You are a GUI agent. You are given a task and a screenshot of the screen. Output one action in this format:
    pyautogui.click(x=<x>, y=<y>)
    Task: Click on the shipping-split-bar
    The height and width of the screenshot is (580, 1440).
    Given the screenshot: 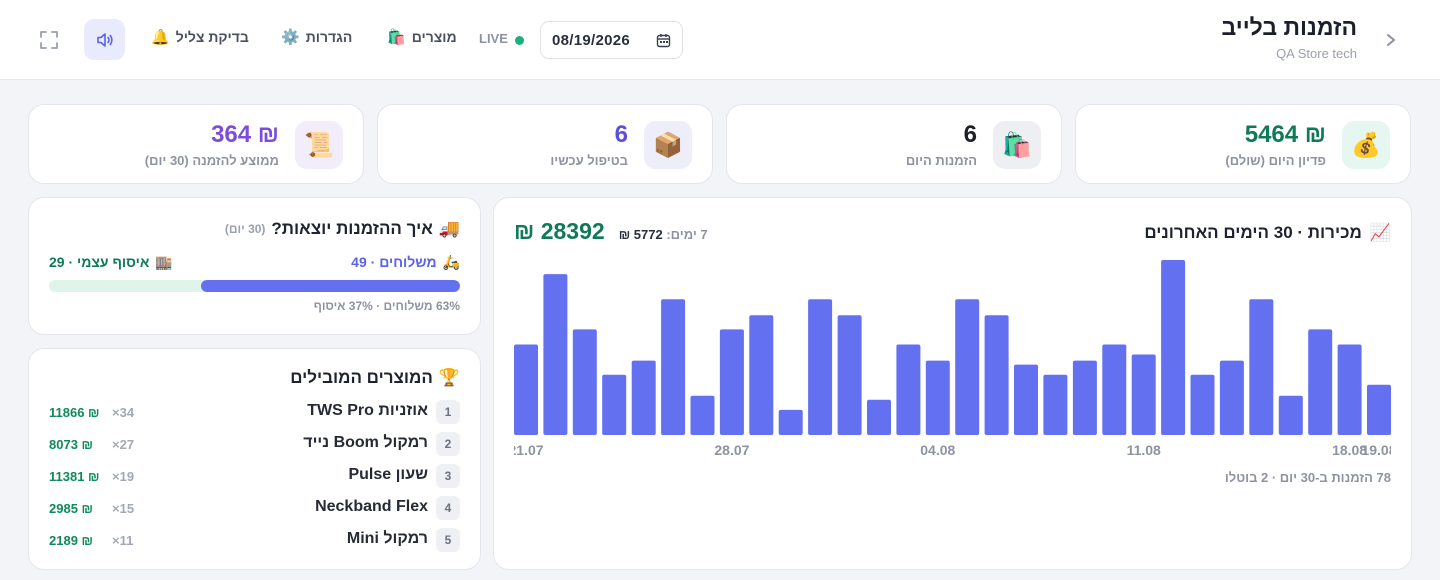 What is the action you would take?
    pyautogui.click(x=254, y=286)
    